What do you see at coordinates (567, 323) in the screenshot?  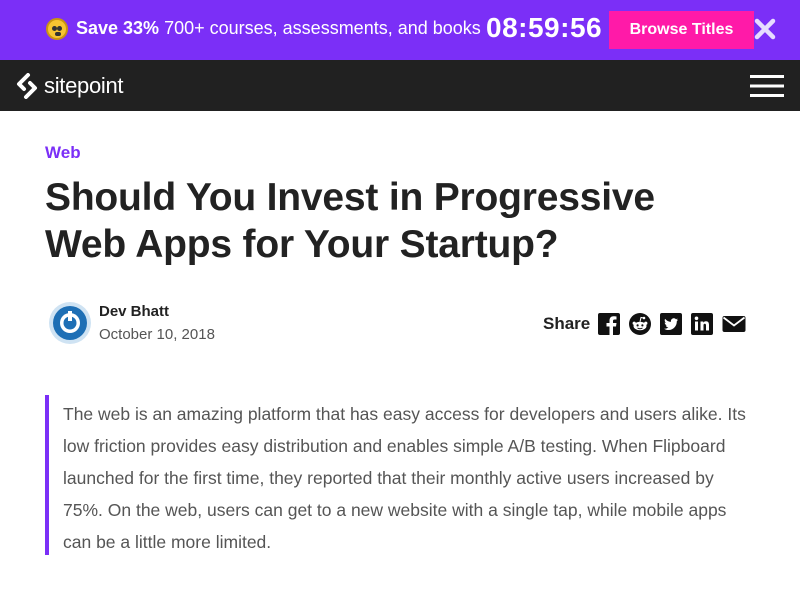 I see `share-label: Share` at bounding box center [567, 323].